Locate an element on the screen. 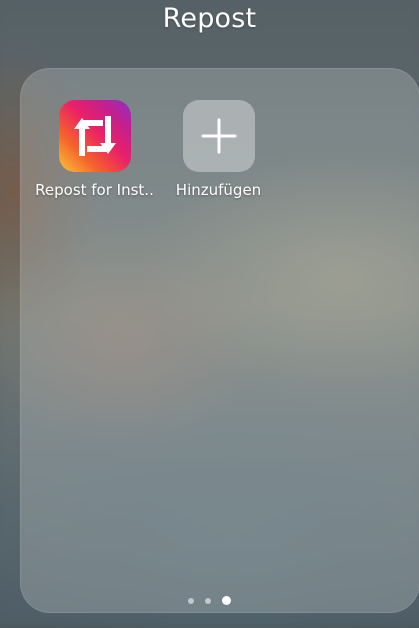 The image size is (419, 628). add-app-button: Hinzufügen is located at coordinates (218, 150).